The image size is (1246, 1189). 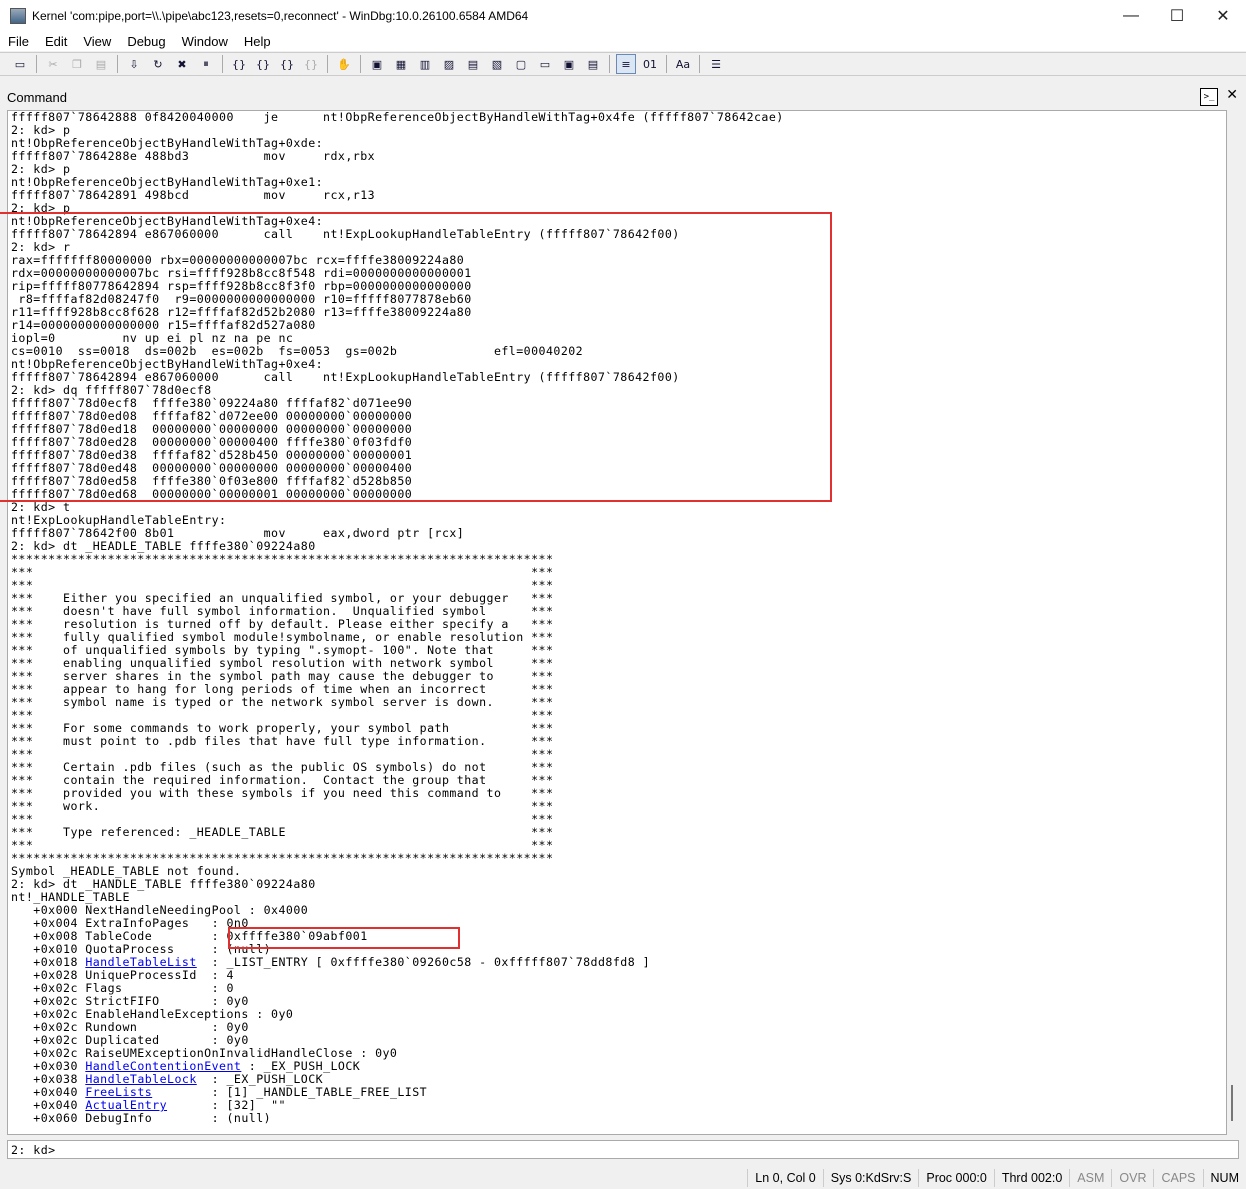 What do you see at coordinates (77, 64) in the screenshot?
I see `copy-icon: ❐` at bounding box center [77, 64].